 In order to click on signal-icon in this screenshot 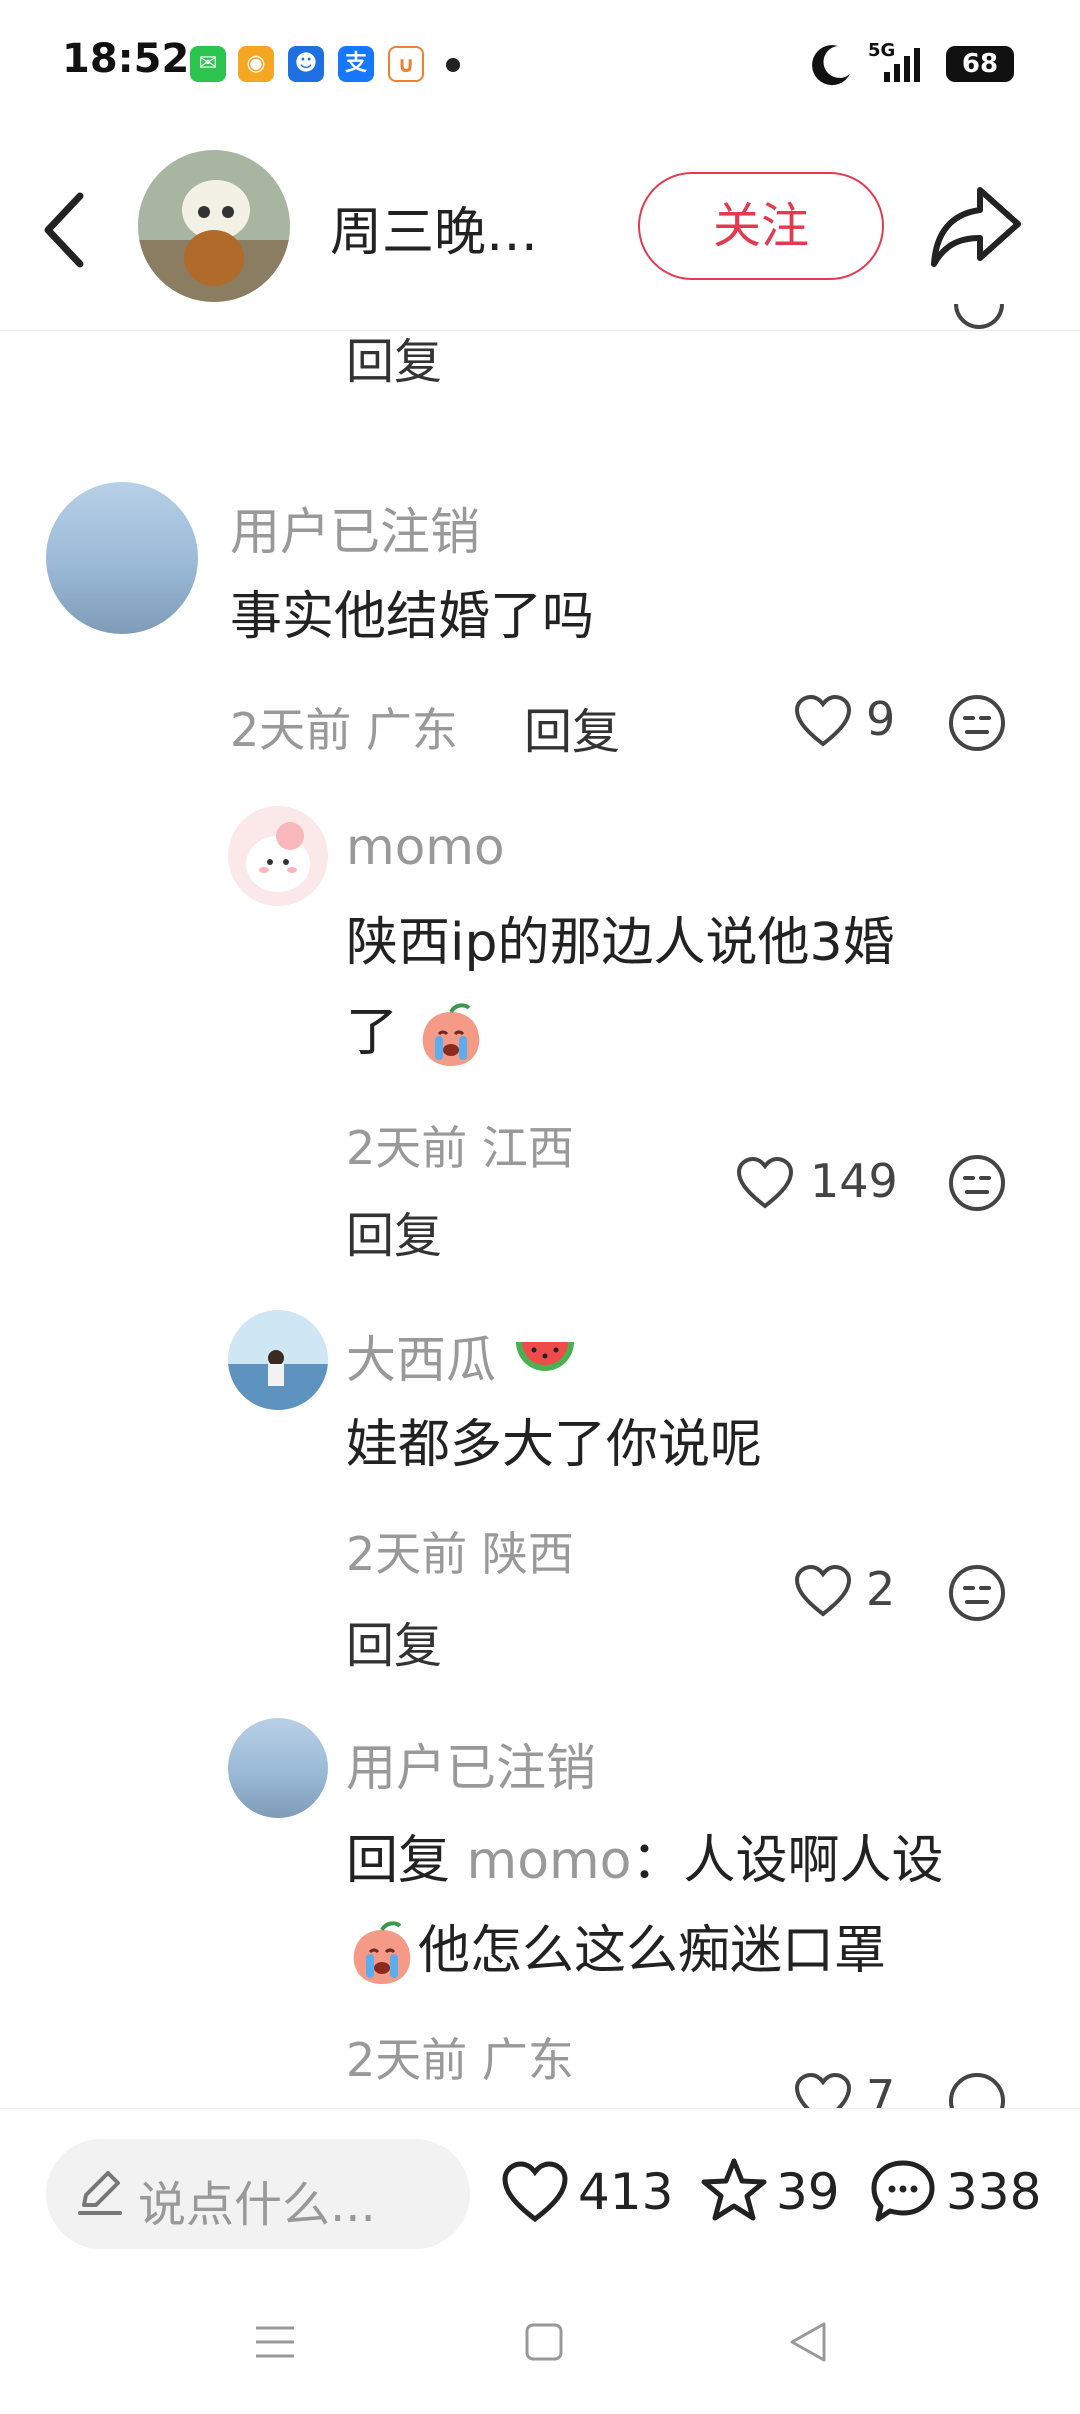, I will do `click(902, 65)`.